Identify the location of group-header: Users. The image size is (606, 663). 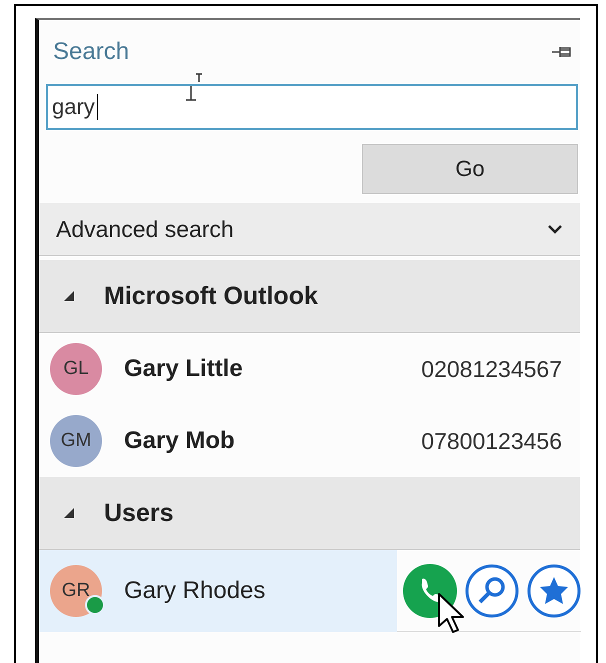
(309, 513).